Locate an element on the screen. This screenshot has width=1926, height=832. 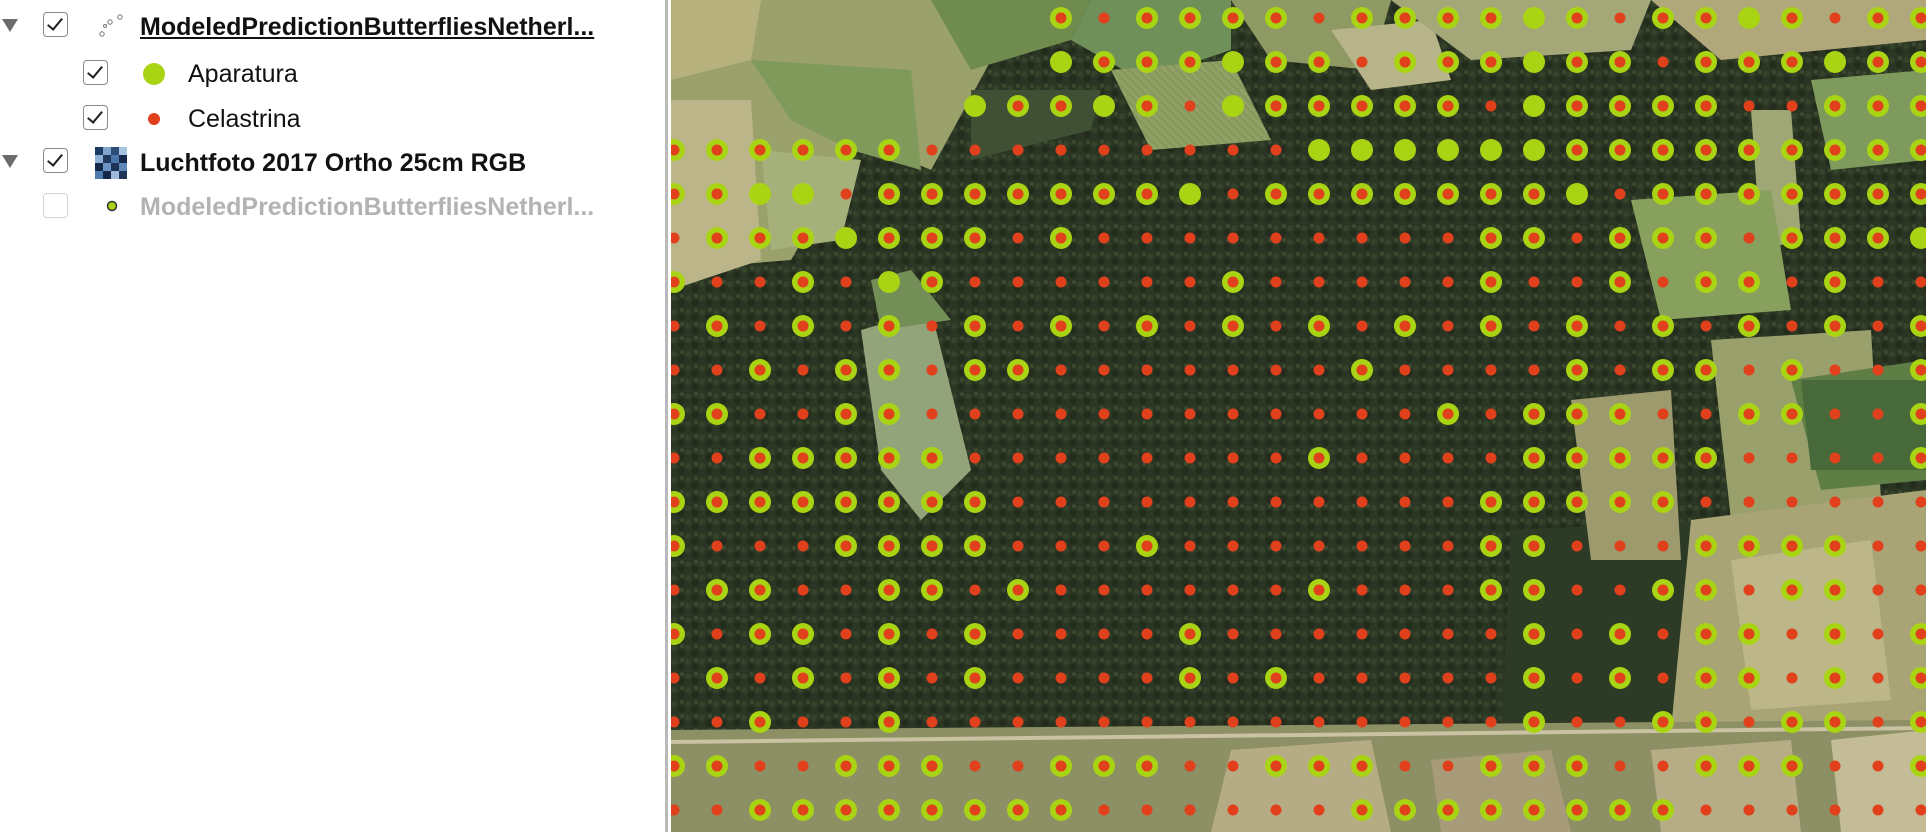
layer-name: Luchtfoto 2017 Ortho 25cm RGB is located at coordinates (333, 163).